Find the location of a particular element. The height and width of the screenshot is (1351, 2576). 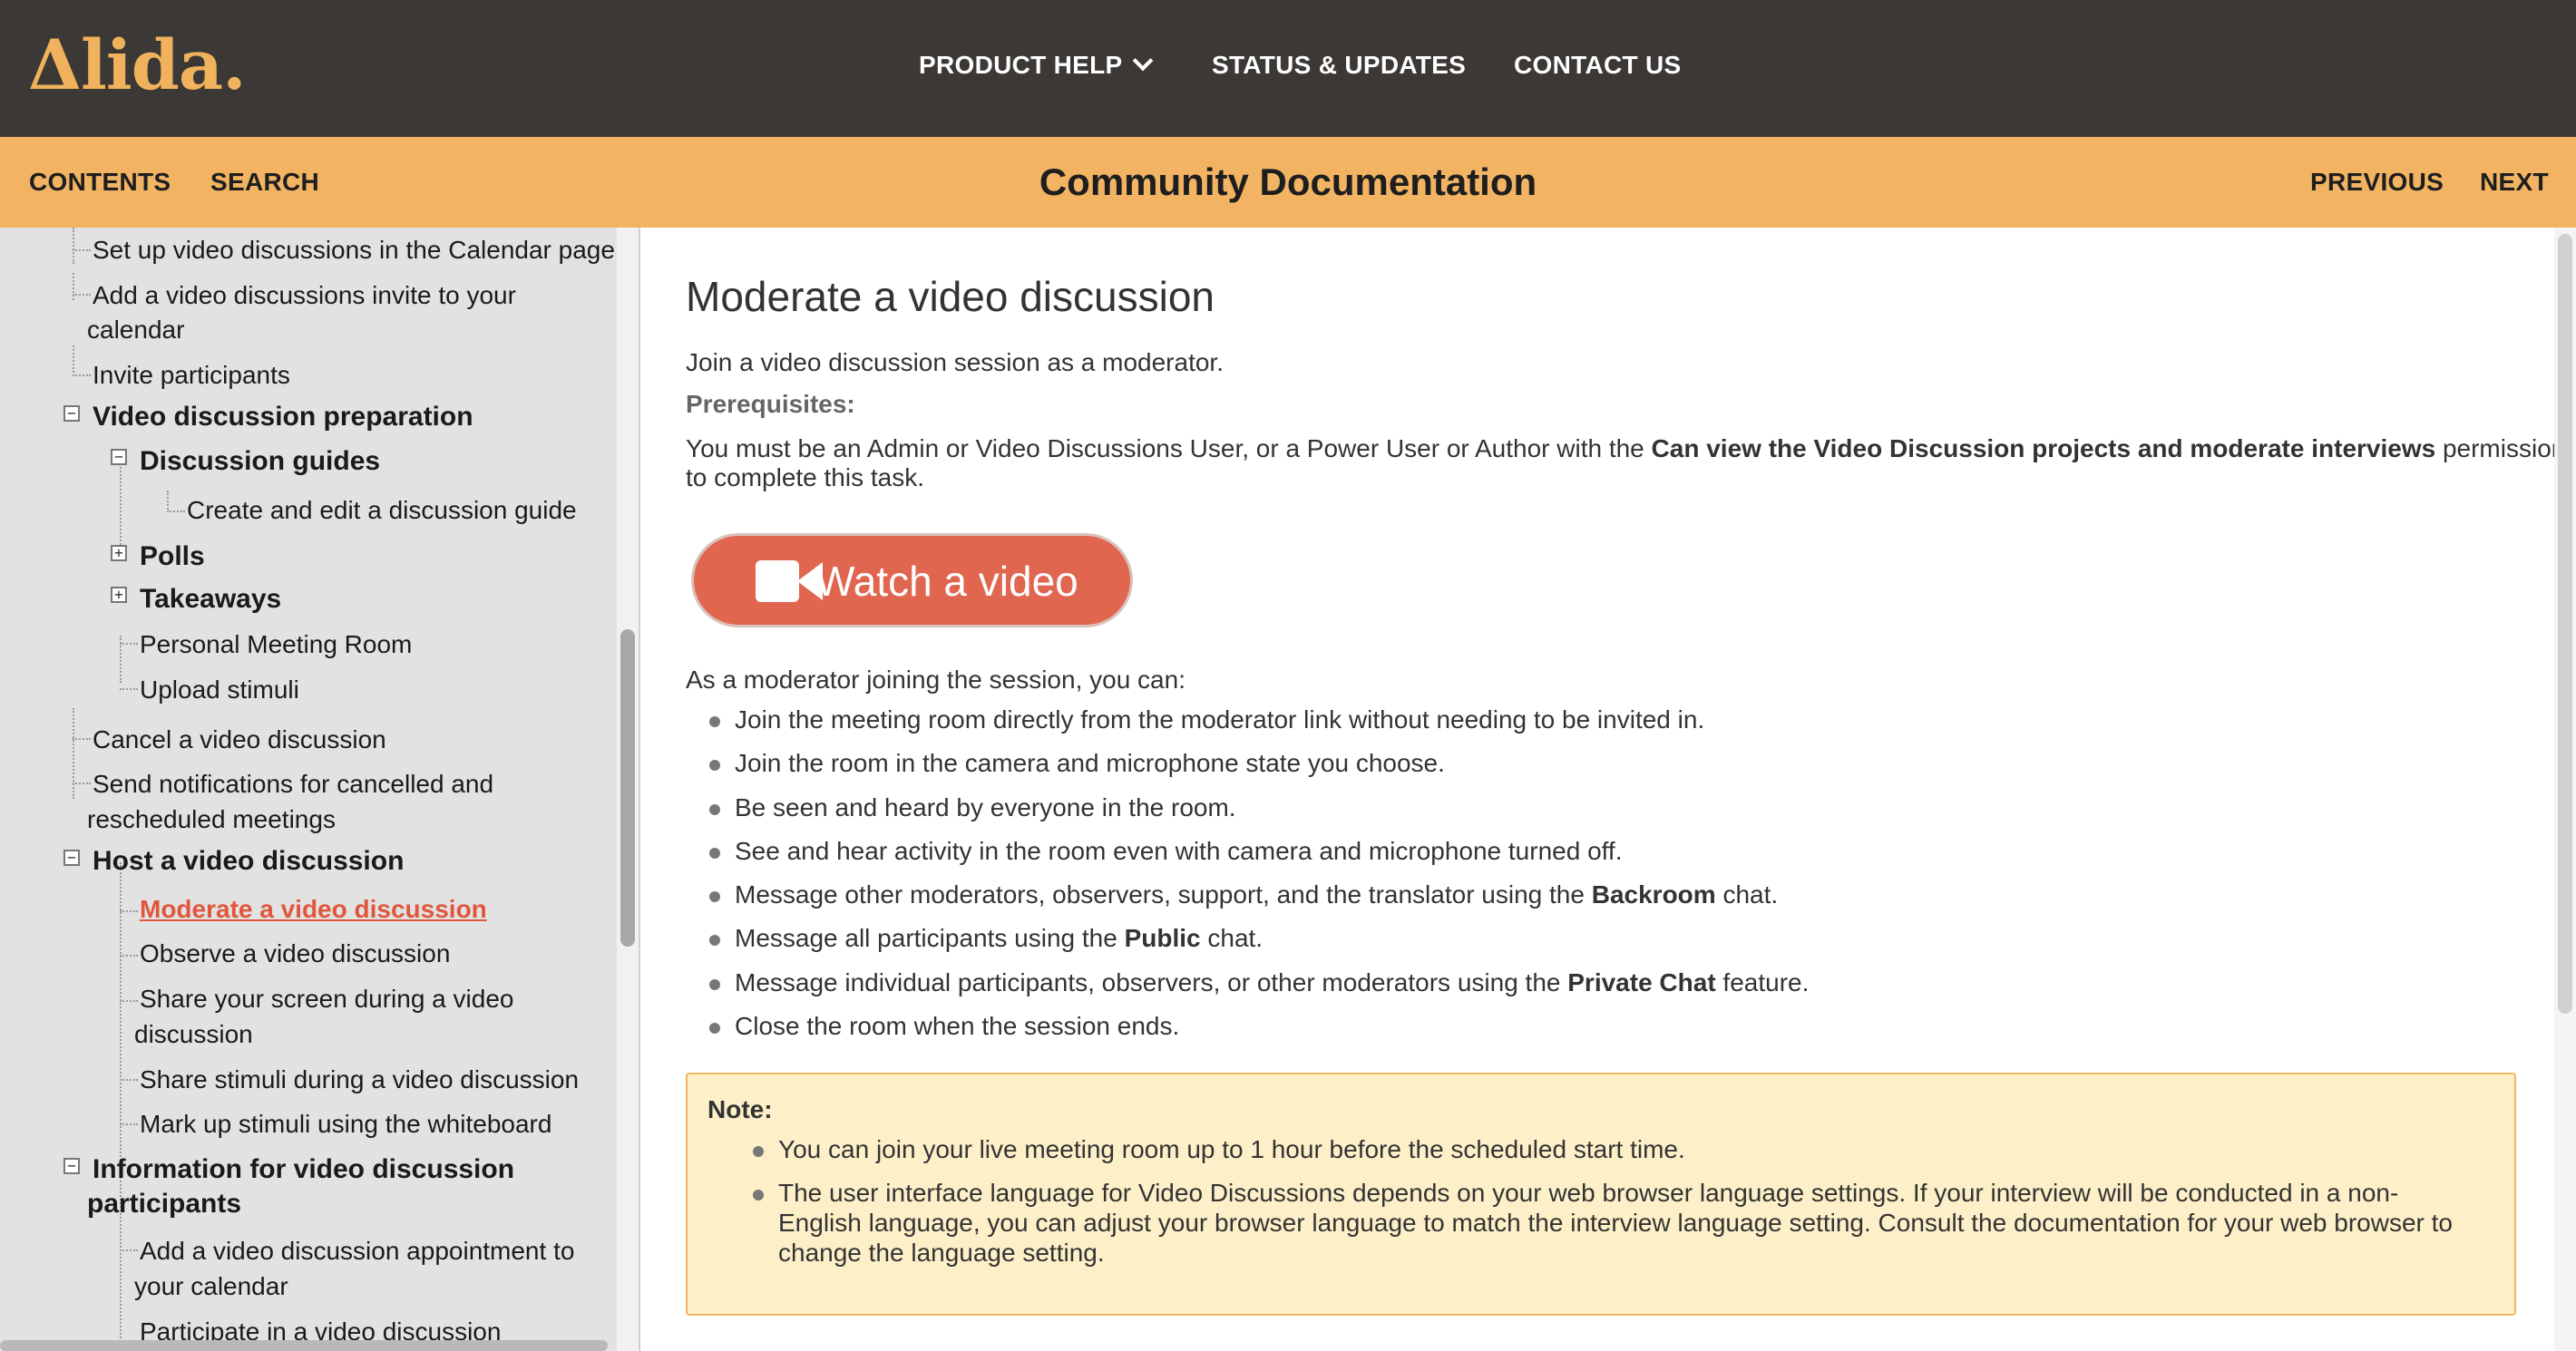

toc-item: calendar is located at coordinates (135, 329).